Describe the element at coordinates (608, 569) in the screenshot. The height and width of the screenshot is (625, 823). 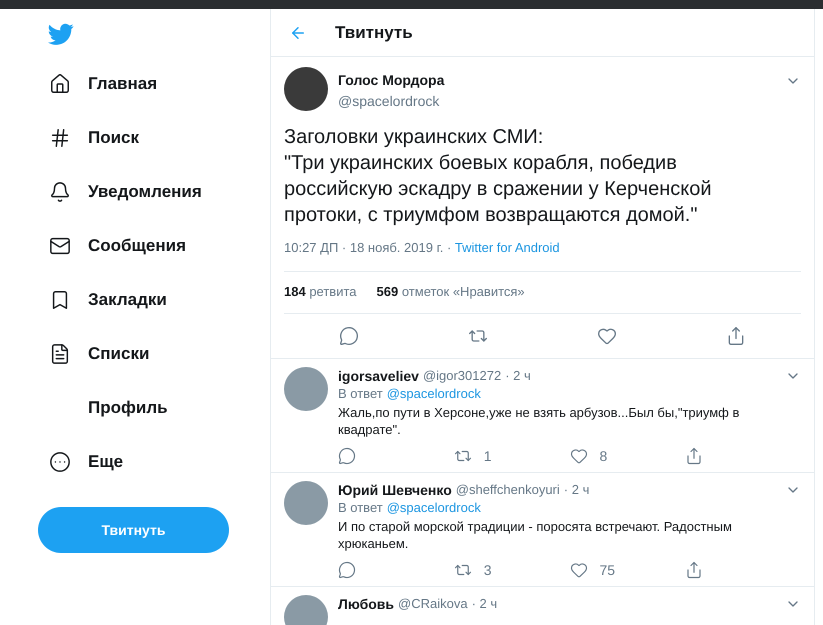
I see `action-count: 75` at that location.